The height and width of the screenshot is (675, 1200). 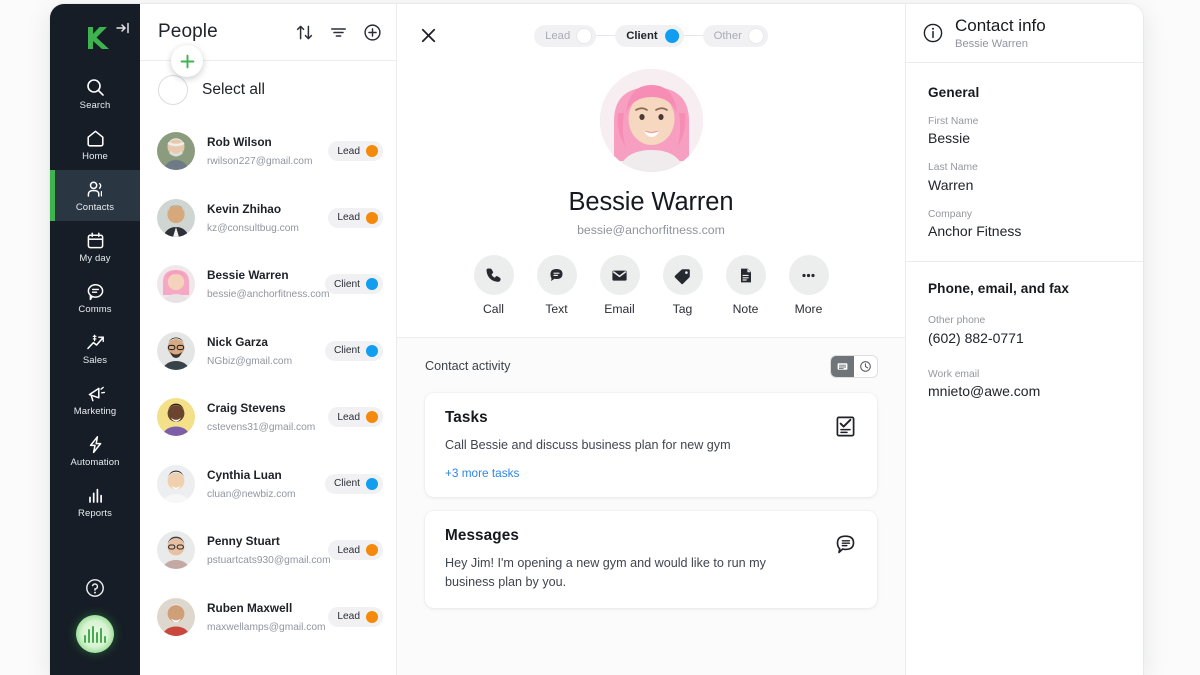 What do you see at coordinates (1027, 130) in the screenshot?
I see `field-first-name: First Name Bessie` at bounding box center [1027, 130].